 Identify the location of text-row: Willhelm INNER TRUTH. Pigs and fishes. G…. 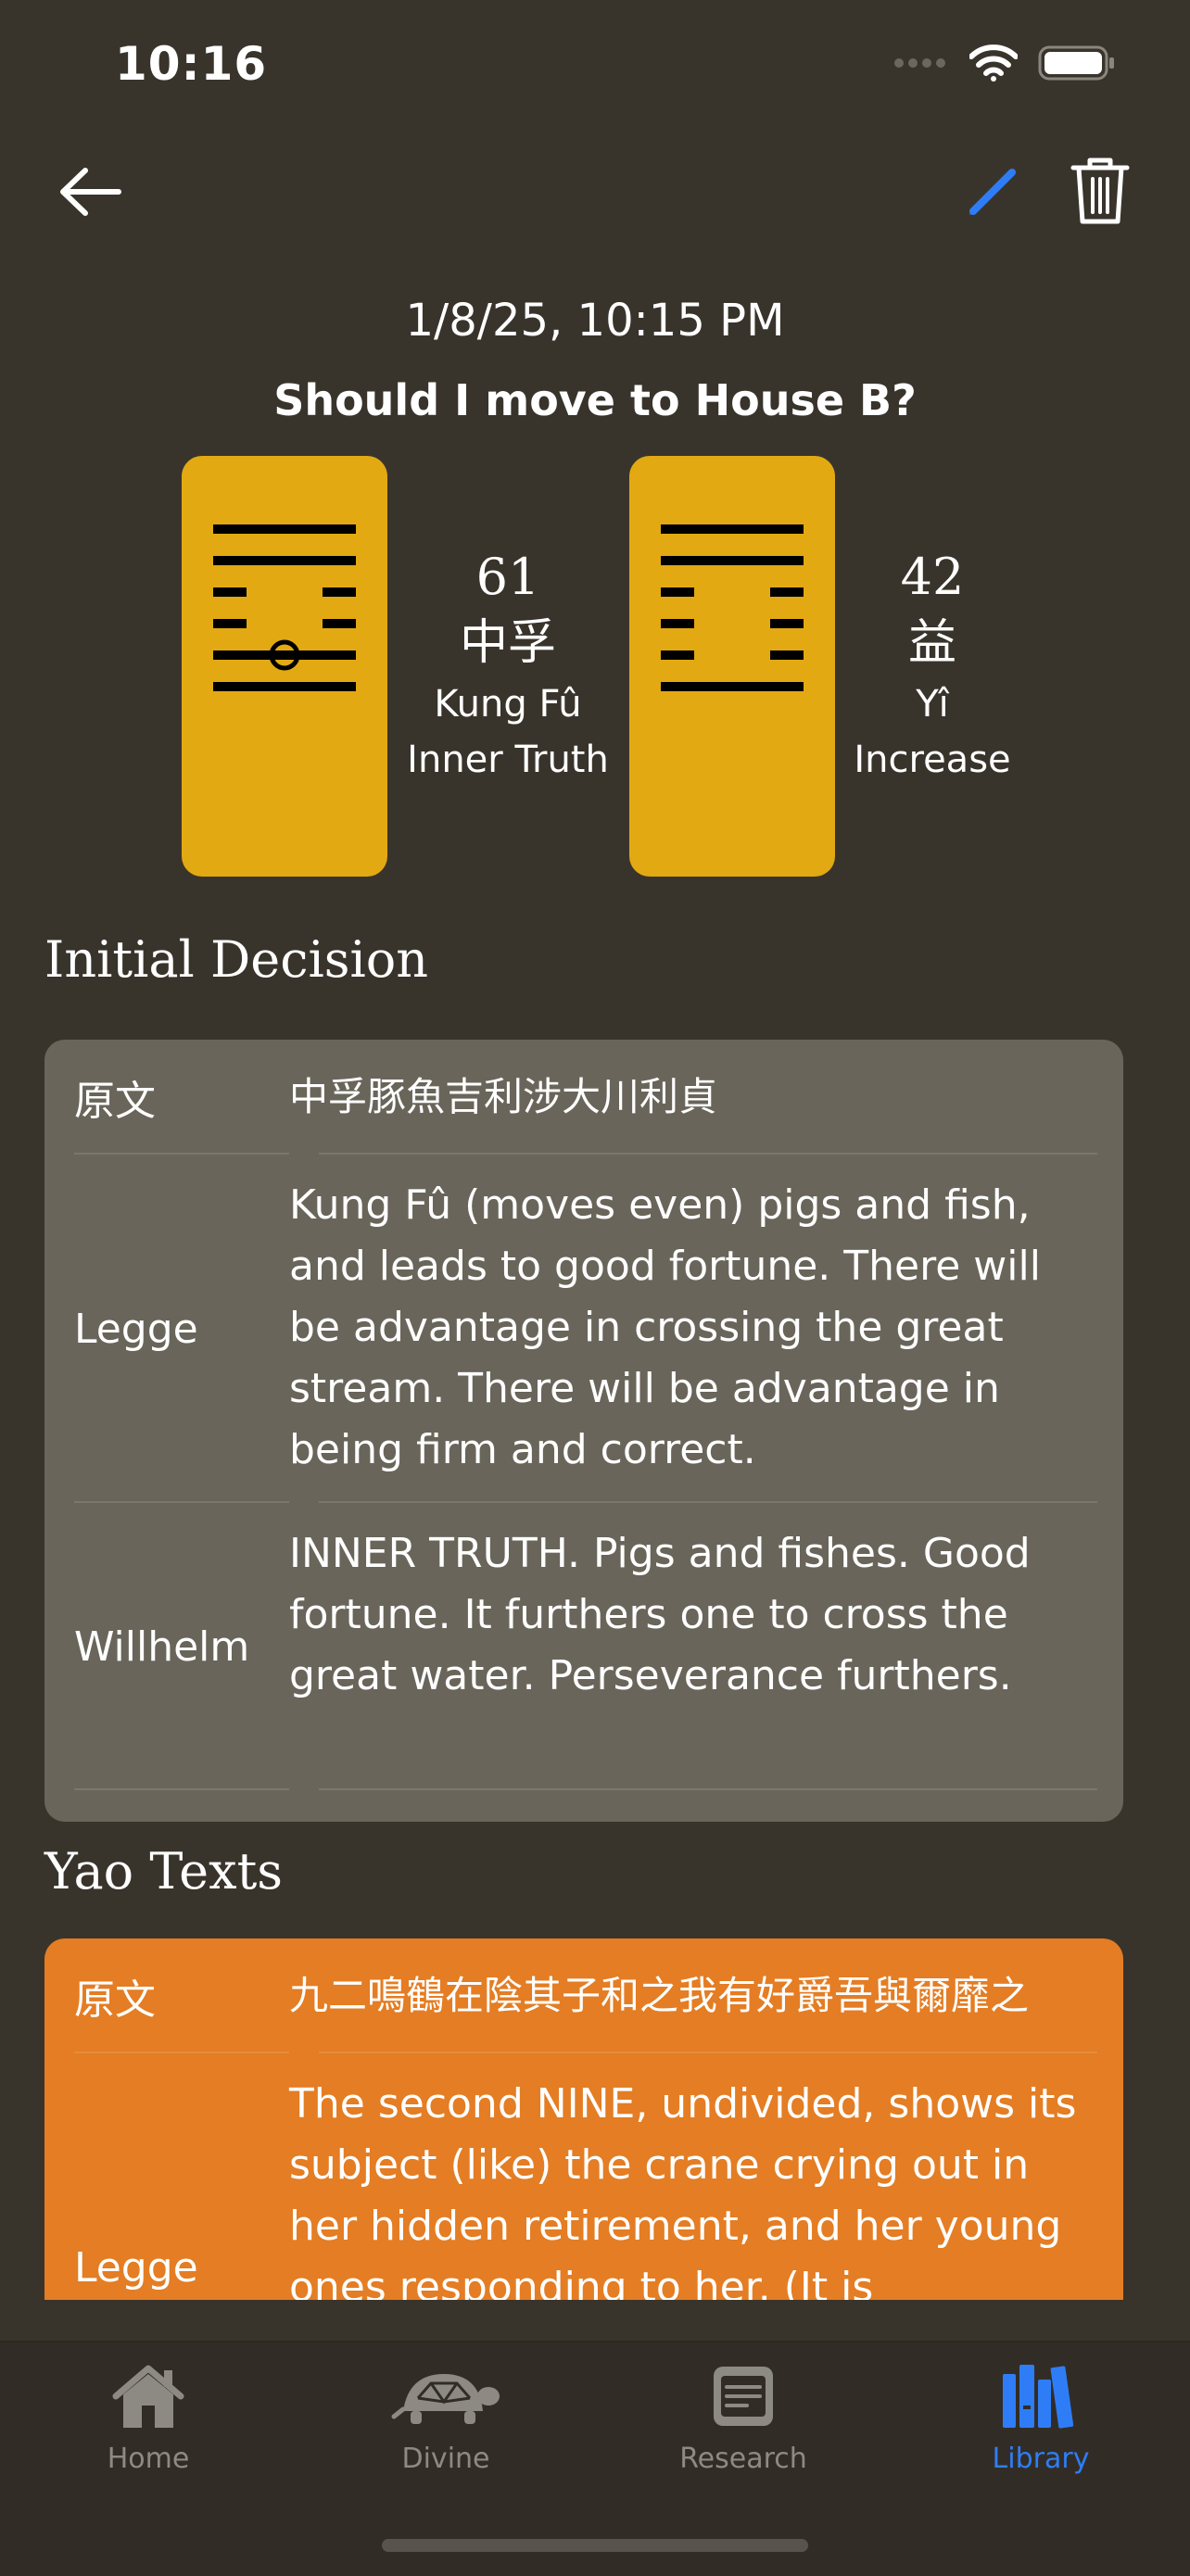
(583, 1646).